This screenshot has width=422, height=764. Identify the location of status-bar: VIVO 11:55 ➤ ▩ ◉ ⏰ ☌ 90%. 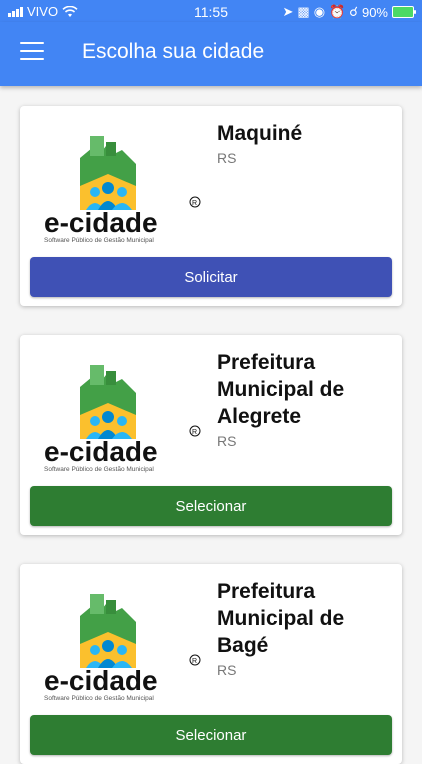
(211, 11).